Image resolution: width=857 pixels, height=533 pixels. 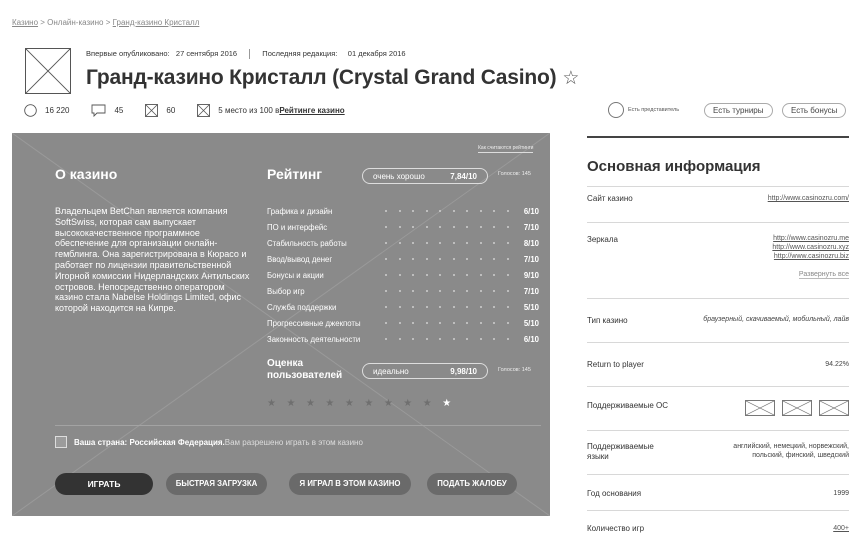 I want to click on criteria-name: ПО и интерфейс, so click(x=297, y=227).